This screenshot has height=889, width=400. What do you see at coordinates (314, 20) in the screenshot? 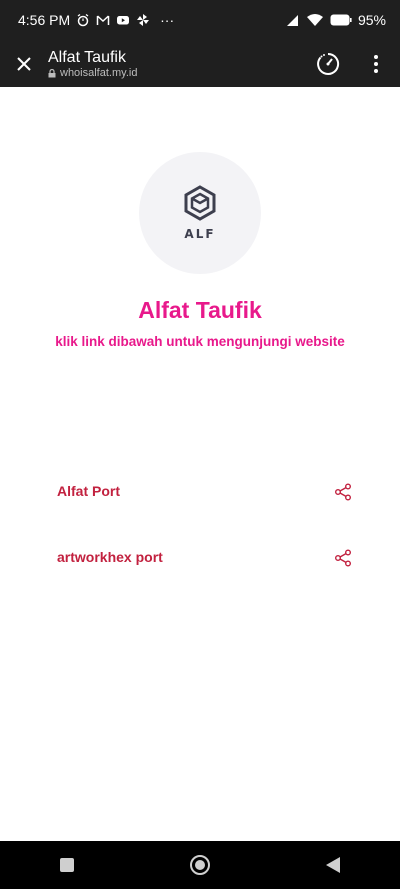
I see `wifi-icon` at bounding box center [314, 20].